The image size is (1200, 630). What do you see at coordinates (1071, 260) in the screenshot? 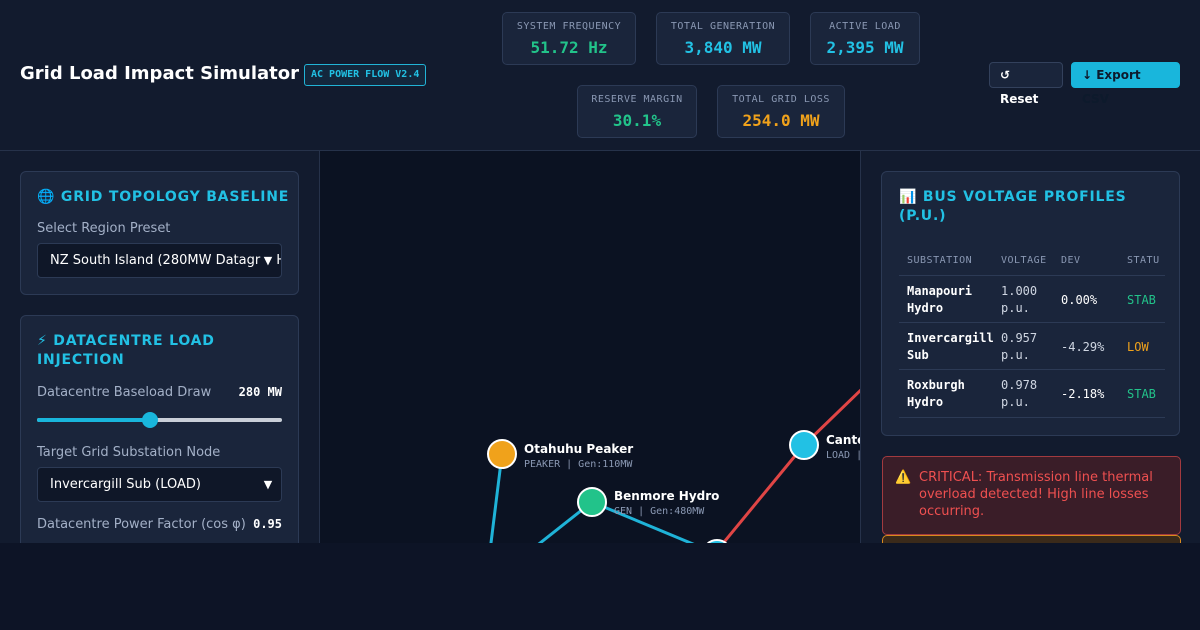
I see `column-header: DEV` at bounding box center [1071, 260].